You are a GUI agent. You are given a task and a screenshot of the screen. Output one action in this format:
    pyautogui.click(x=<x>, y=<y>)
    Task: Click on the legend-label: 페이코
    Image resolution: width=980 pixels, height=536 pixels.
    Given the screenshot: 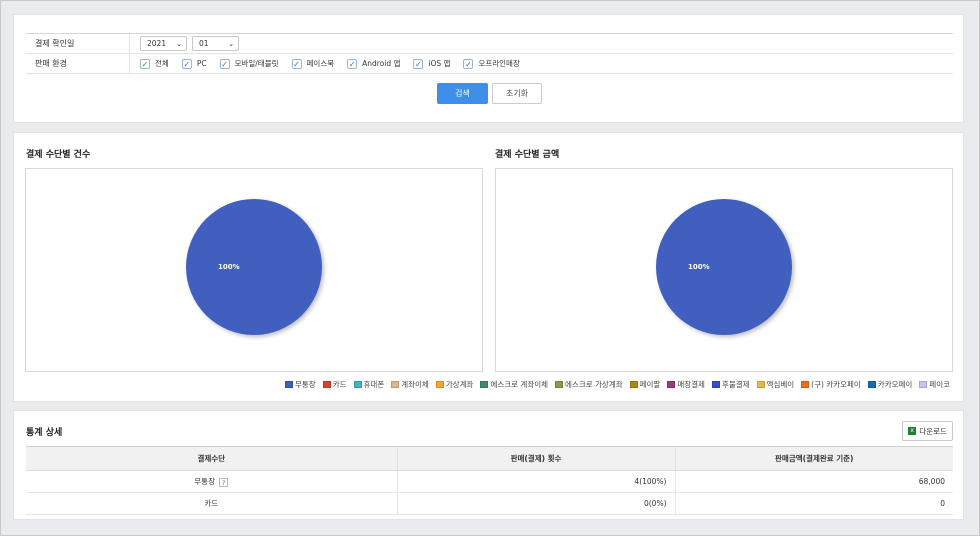 What is the action you would take?
    pyautogui.click(x=939, y=384)
    